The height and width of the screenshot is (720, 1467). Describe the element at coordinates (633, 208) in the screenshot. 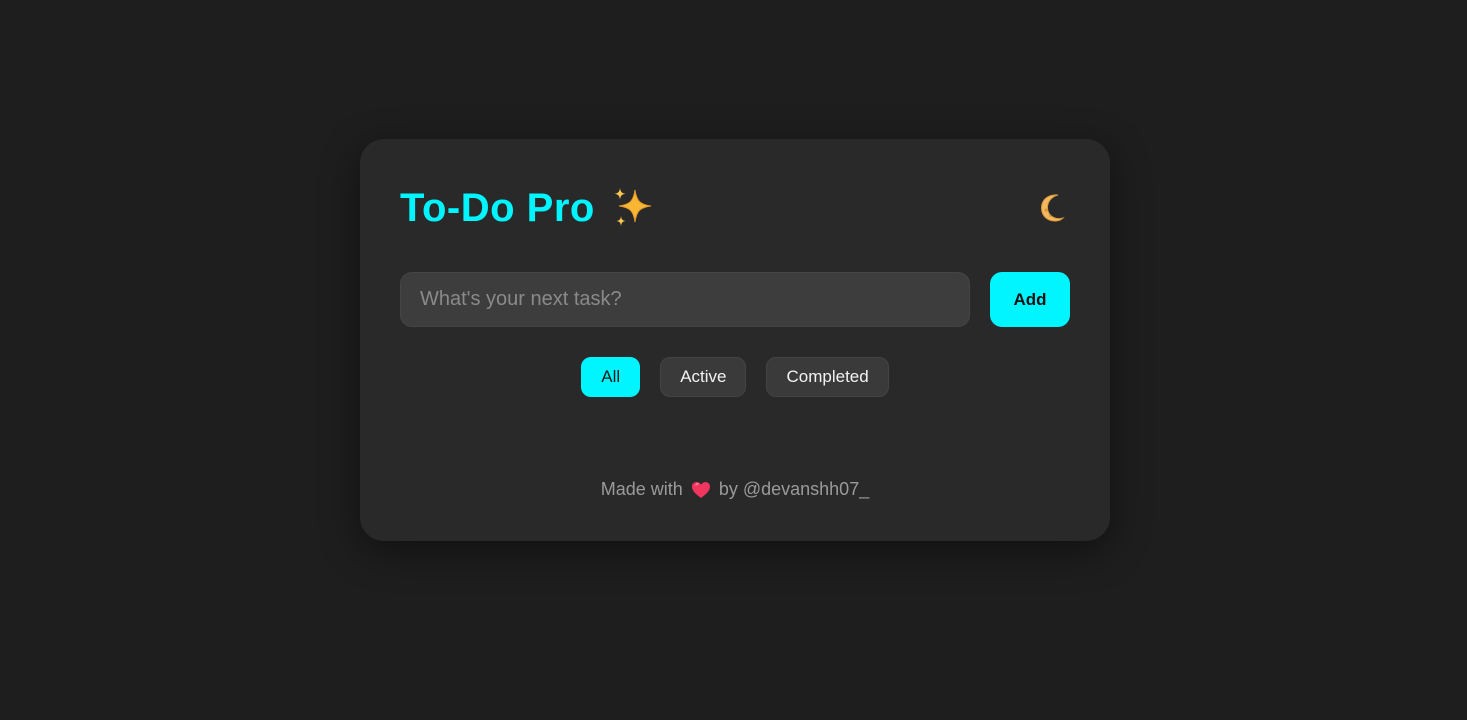

I see `sparkles-icon` at that location.